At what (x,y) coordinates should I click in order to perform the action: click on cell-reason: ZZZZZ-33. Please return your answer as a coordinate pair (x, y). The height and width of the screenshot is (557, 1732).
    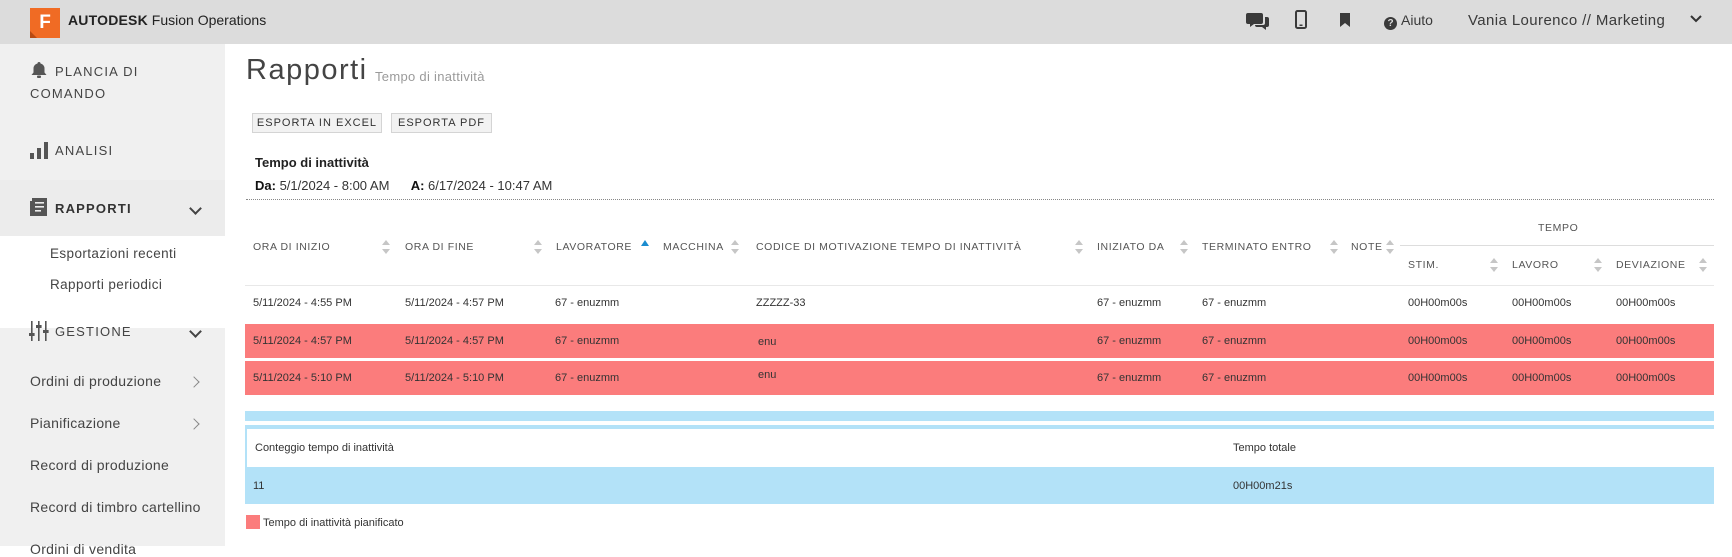
    Looking at the image, I should click on (781, 303).